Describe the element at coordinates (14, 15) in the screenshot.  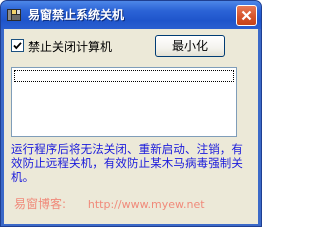
I see `app-icon` at that location.